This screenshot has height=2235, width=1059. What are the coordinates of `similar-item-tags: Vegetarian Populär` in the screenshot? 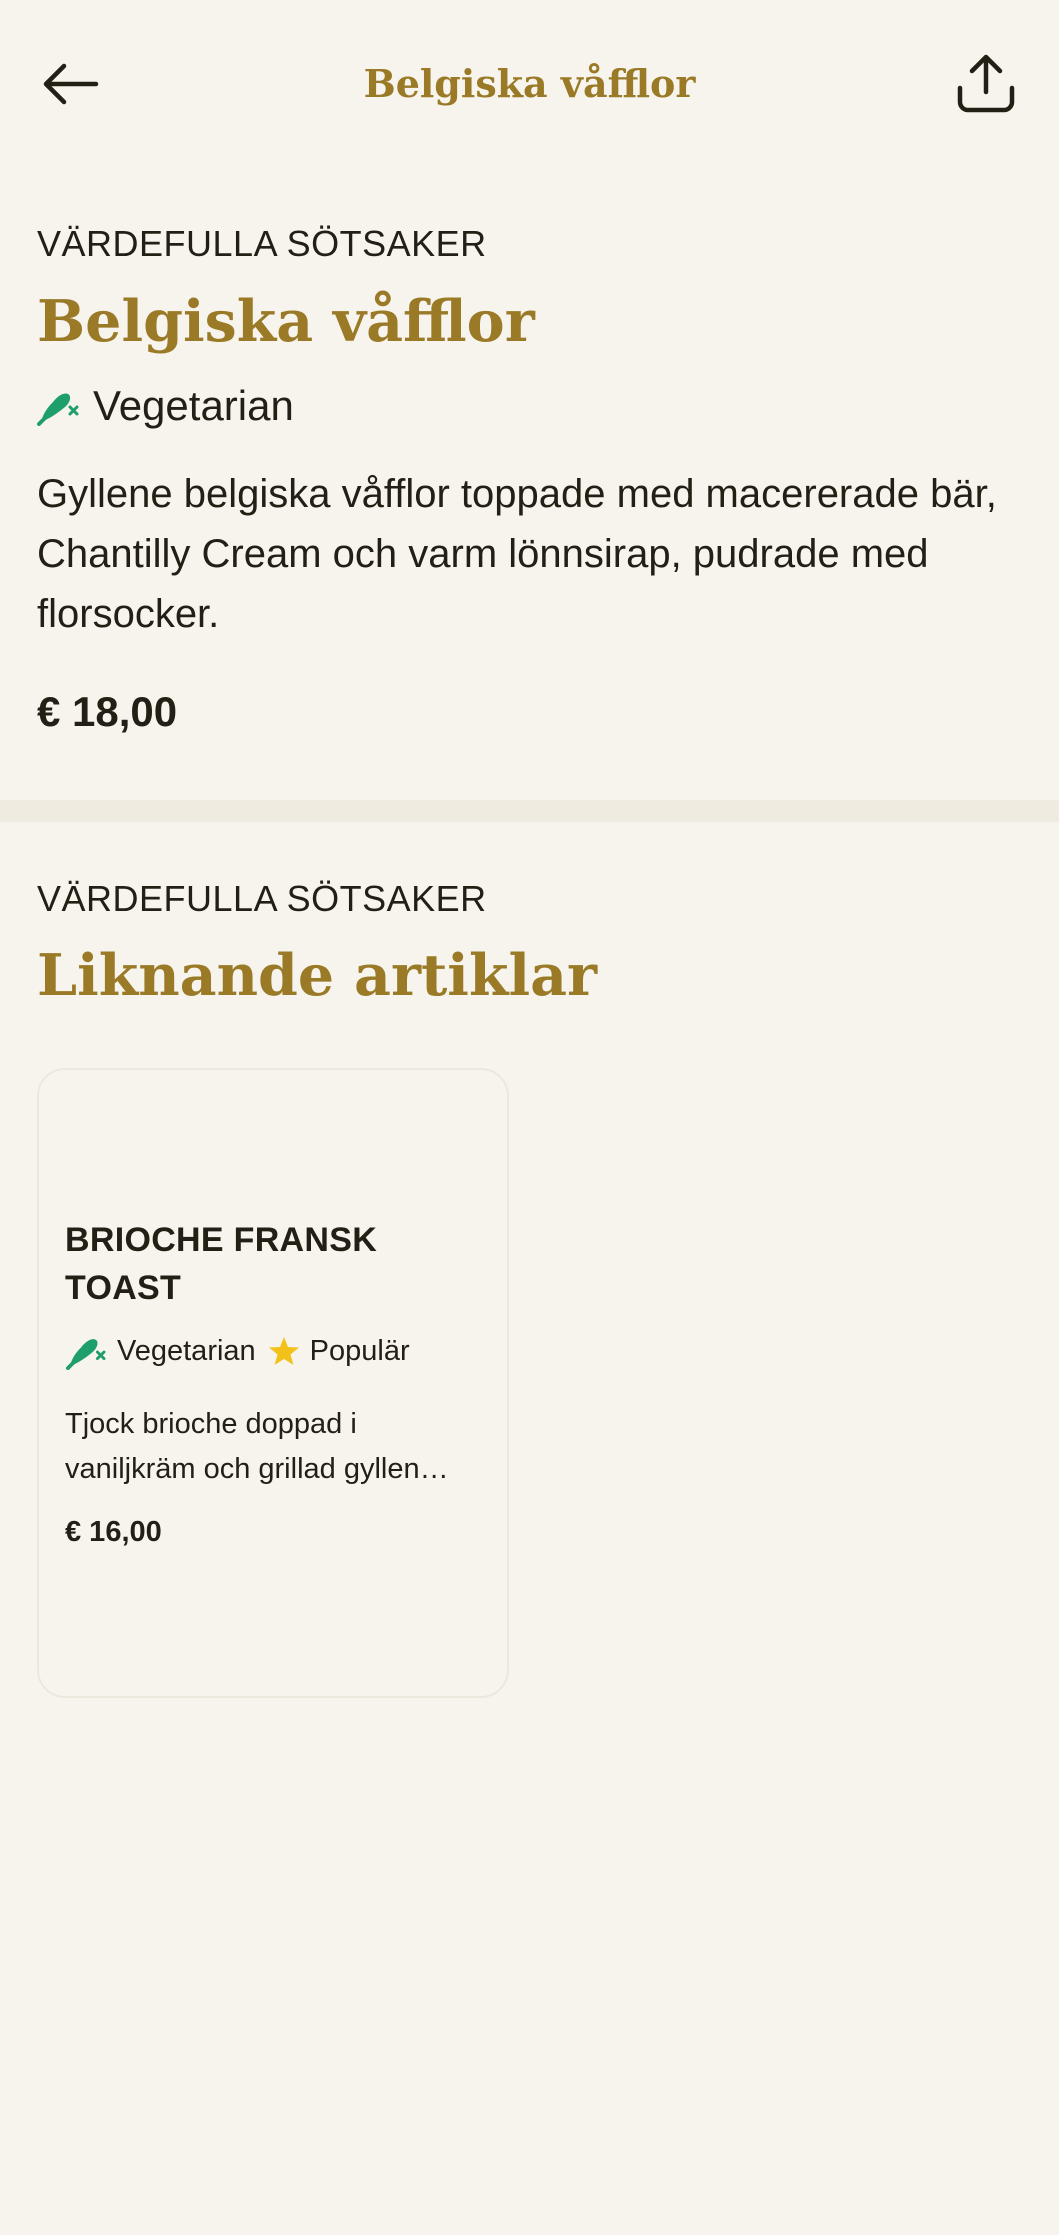 It's located at (243, 1351).